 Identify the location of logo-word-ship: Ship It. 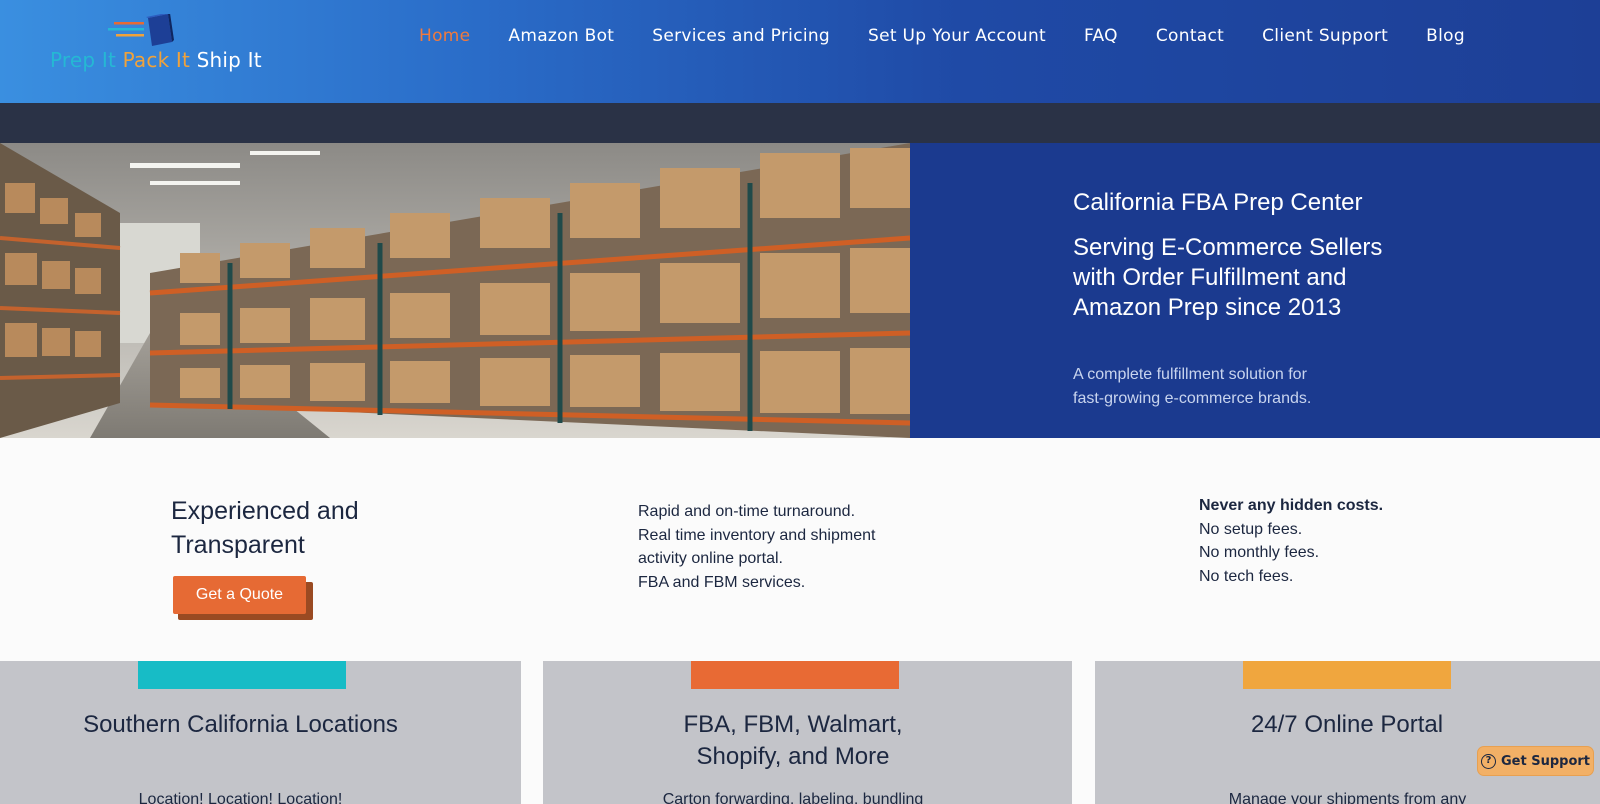
(229, 60).